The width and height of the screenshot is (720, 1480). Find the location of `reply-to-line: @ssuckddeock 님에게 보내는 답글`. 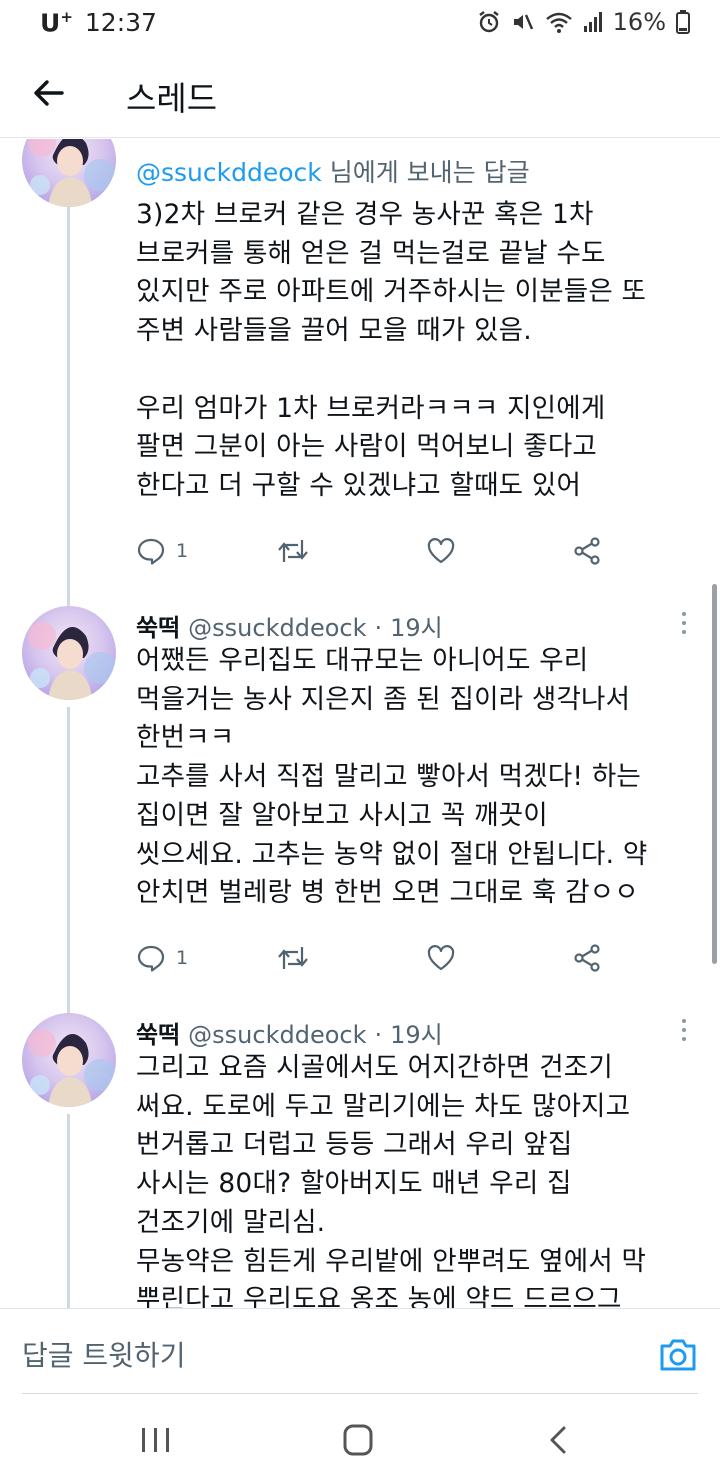

reply-to-line: @ssuckddeock 님에게 보내는 답글 is located at coordinates (333, 171).